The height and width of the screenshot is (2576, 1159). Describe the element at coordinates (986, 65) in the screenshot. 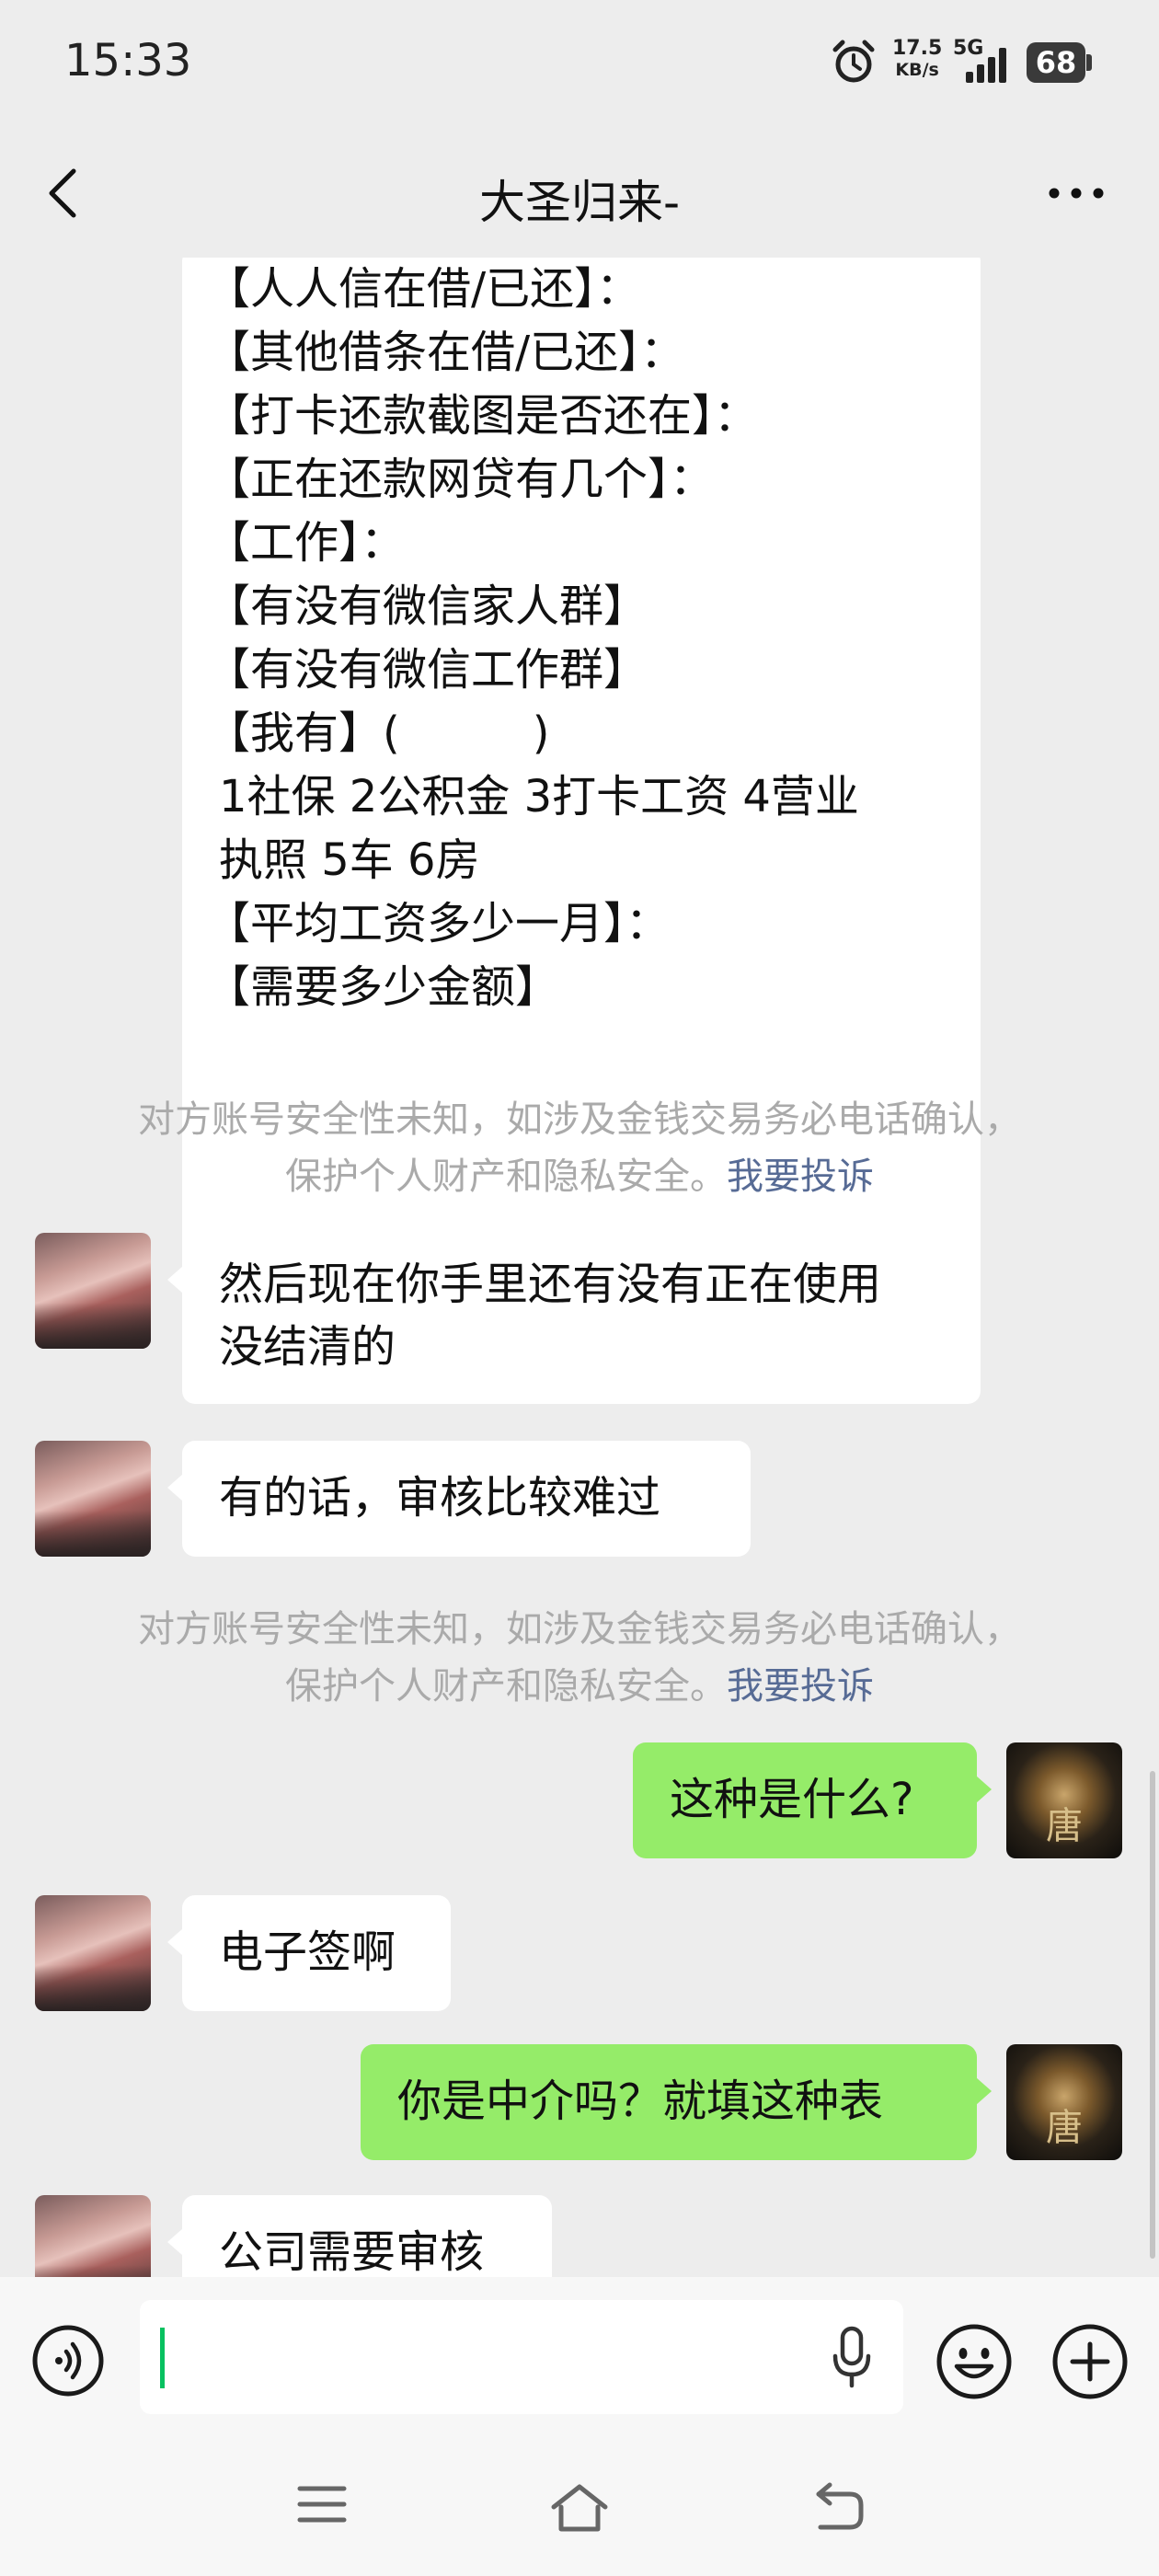

I see `signal-icon` at that location.